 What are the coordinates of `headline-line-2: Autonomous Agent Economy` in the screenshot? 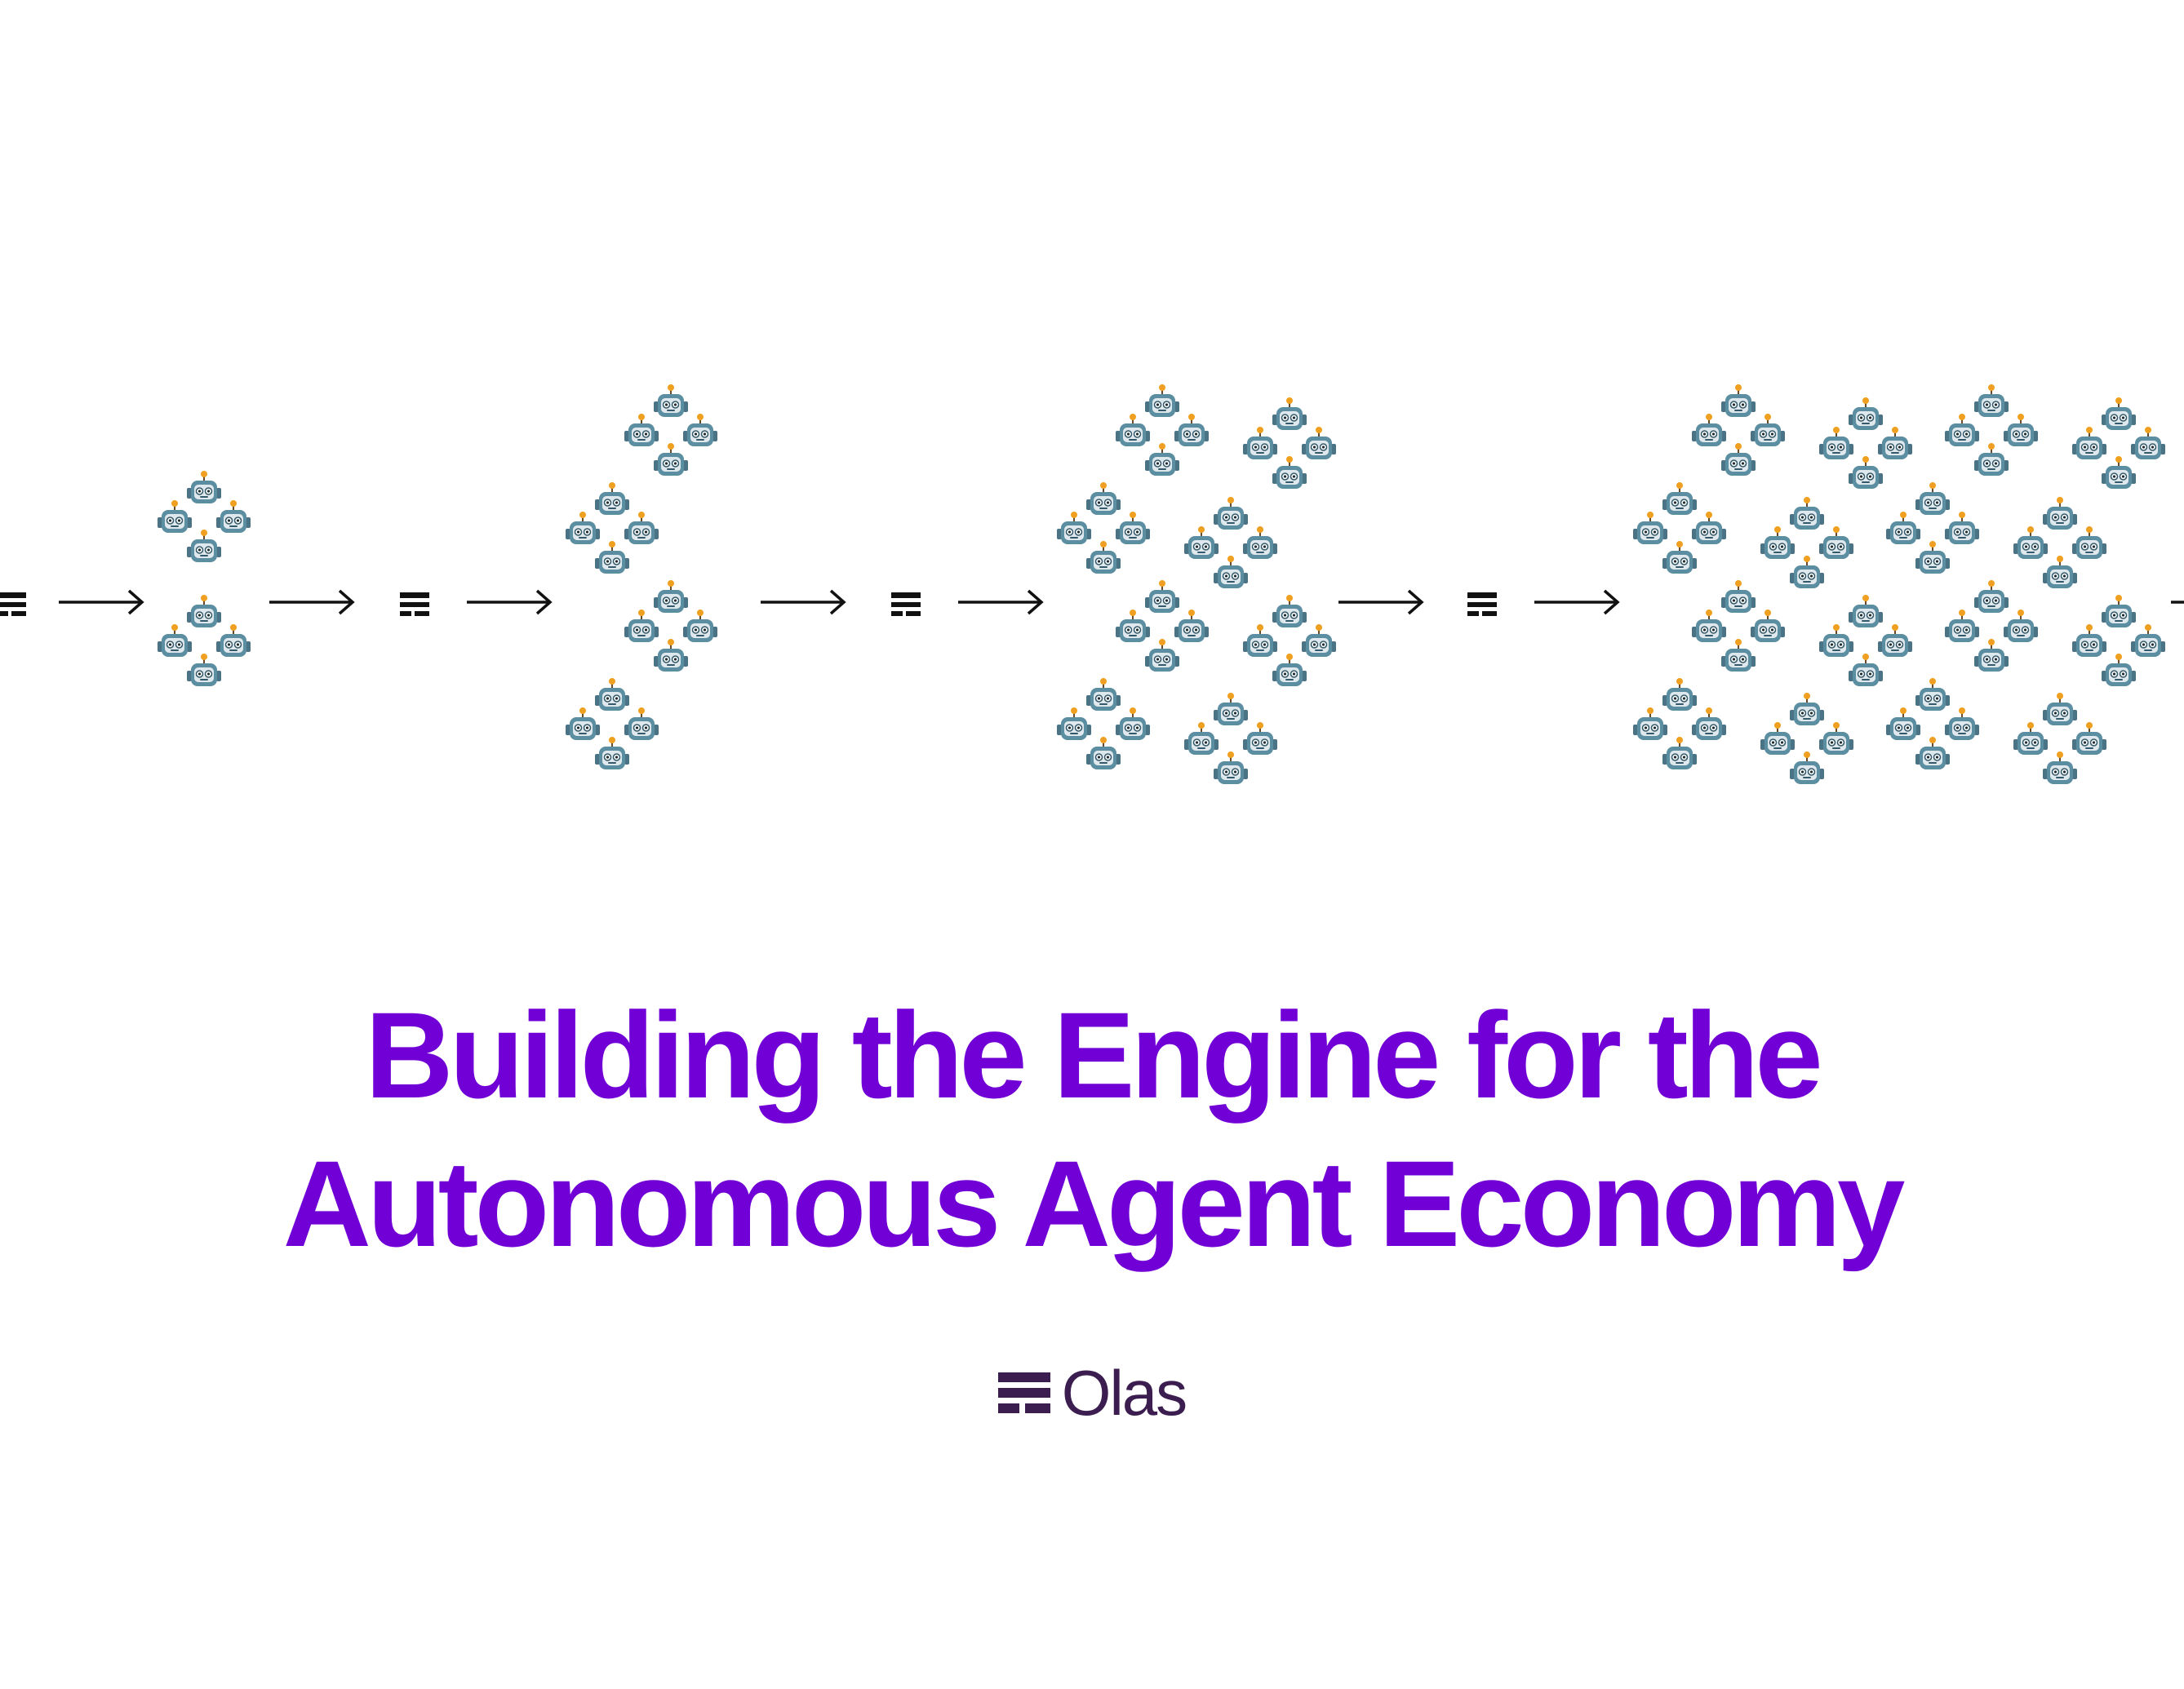 It's located at (1094, 1203).